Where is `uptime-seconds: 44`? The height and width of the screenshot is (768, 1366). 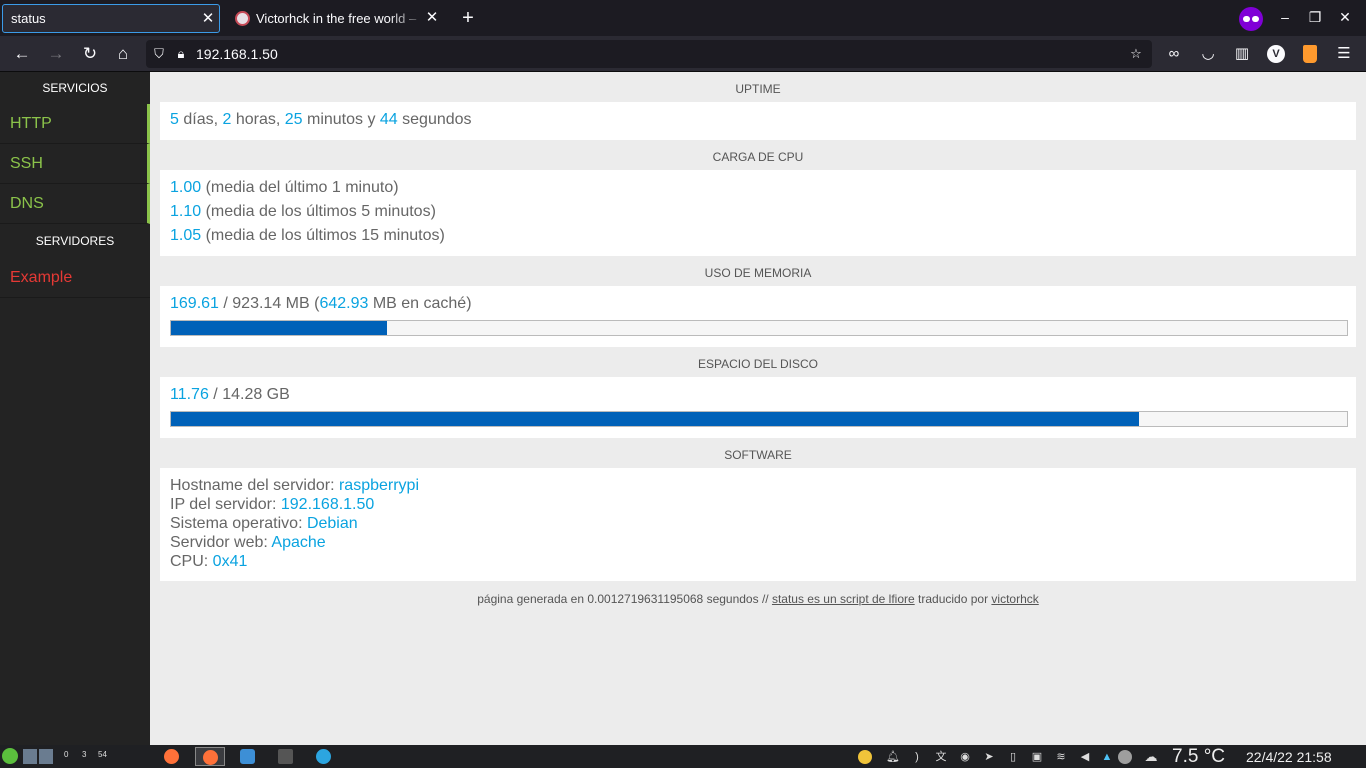 uptime-seconds: 44 is located at coordinates (388, 119).